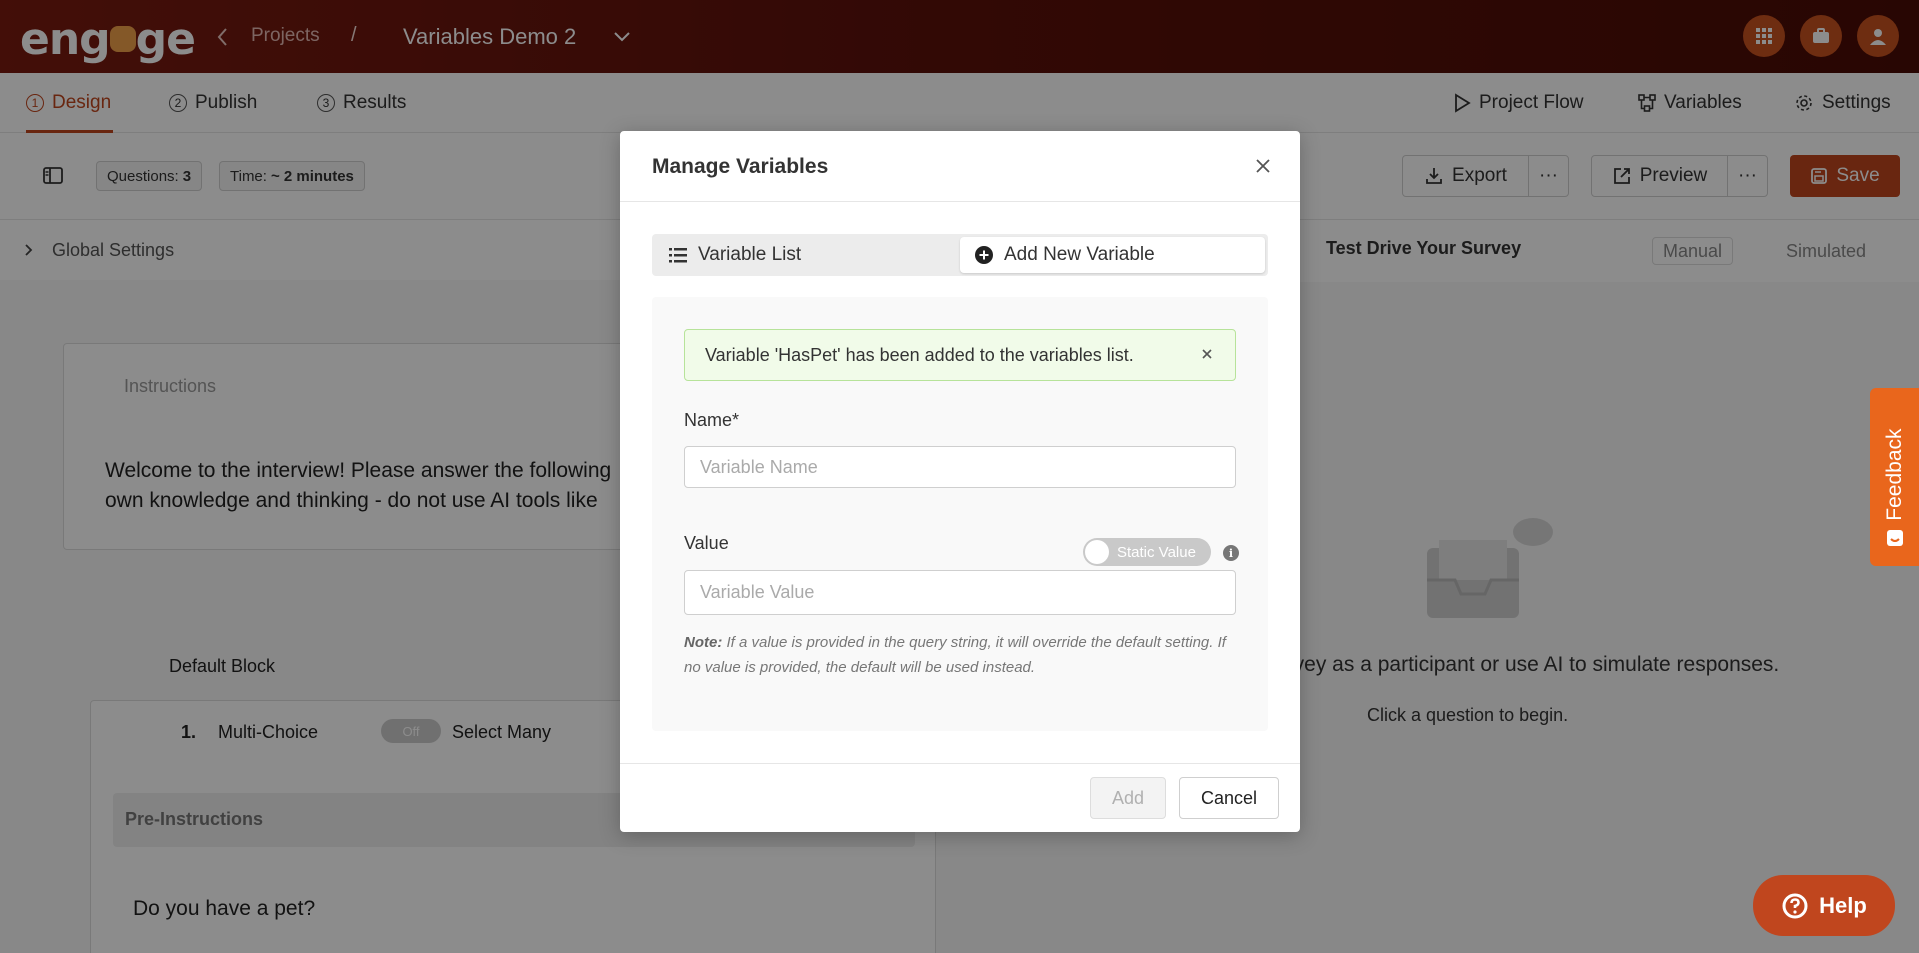  What do you see at coordinates (1894, 474) in the screenshot?
I see `feedback-label: Feedback` at bounding box center [1894, 474].